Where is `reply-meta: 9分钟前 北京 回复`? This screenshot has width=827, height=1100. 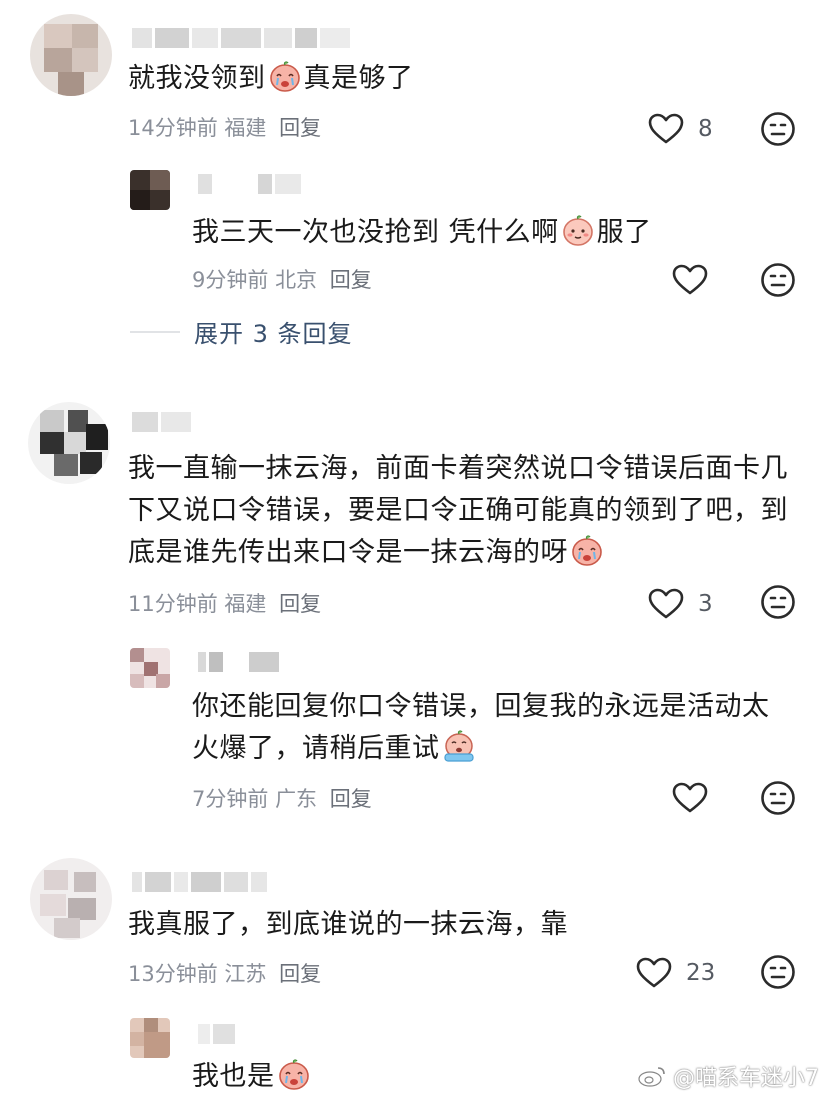
reply-meta: 9分钟前 北京 回复 is located at coordinates (282, 279).